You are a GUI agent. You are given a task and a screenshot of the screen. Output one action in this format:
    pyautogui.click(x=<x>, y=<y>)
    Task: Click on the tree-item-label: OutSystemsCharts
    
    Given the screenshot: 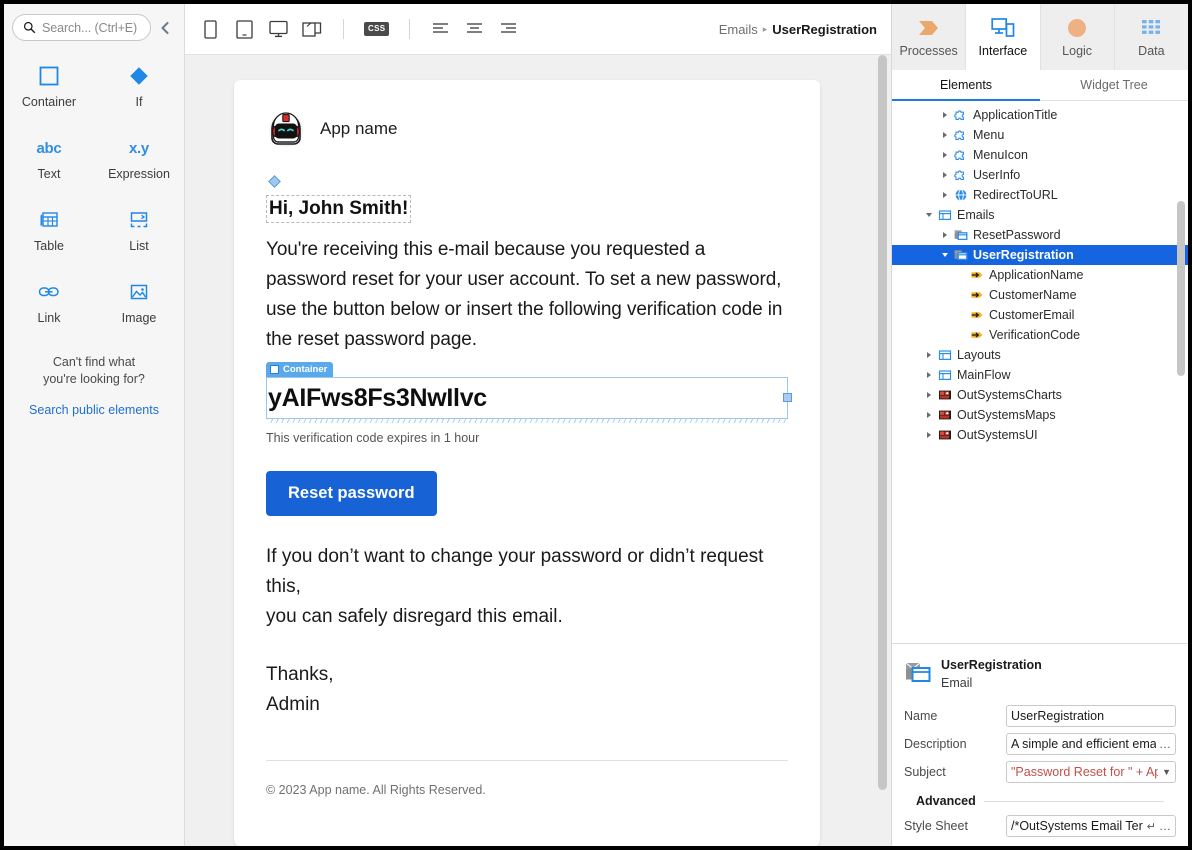 What is the action you would take?
    pyautogui.click(x=1009, y=395)
    